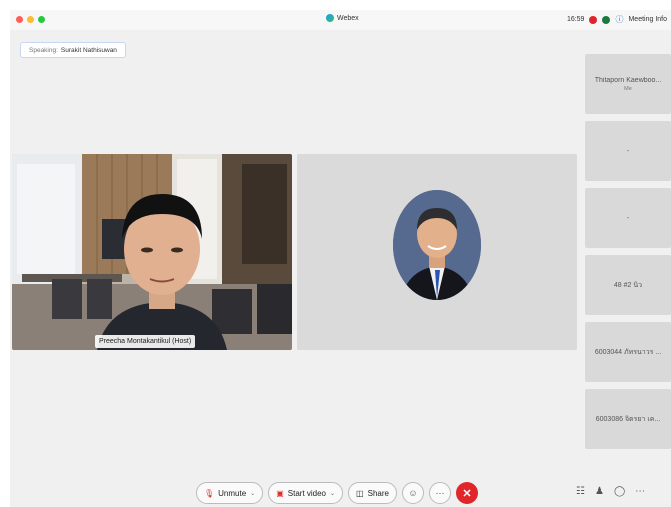 The image size is (671, 507). I want to click on share-label: Share, so click(378, 493).